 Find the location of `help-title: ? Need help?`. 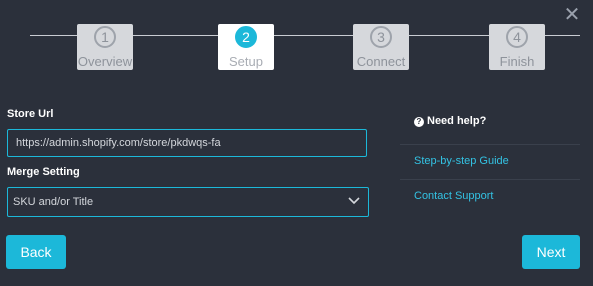

help-title: ? Need help? is located at coordinates (450, 121).